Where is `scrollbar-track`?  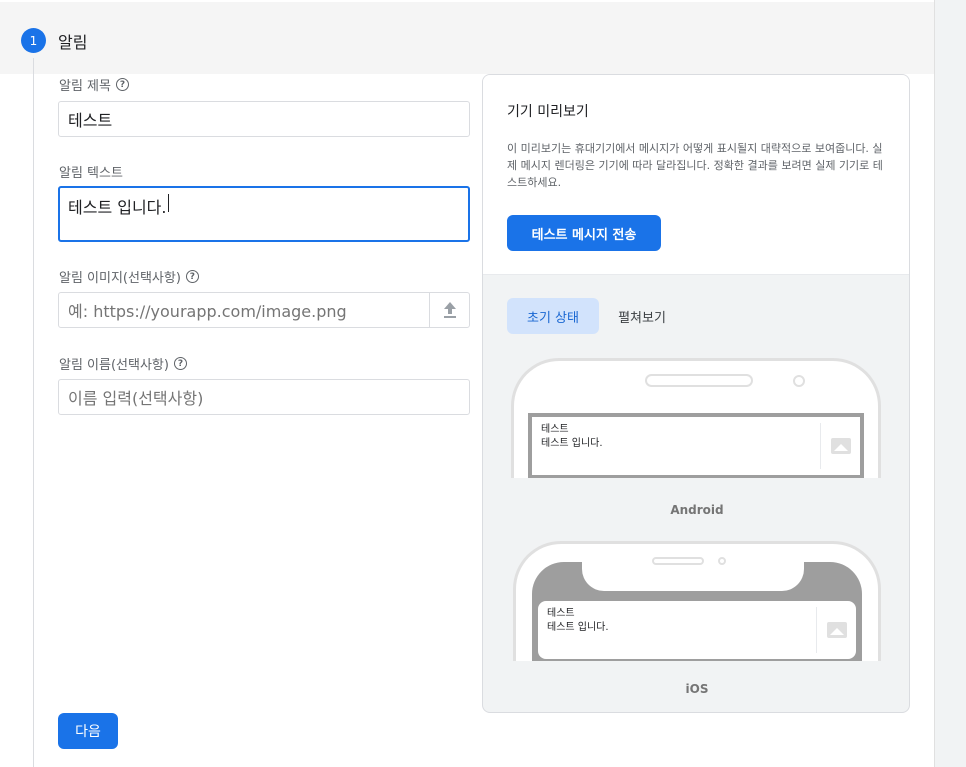
scrollbar-track is located at coordinates (950, 383).